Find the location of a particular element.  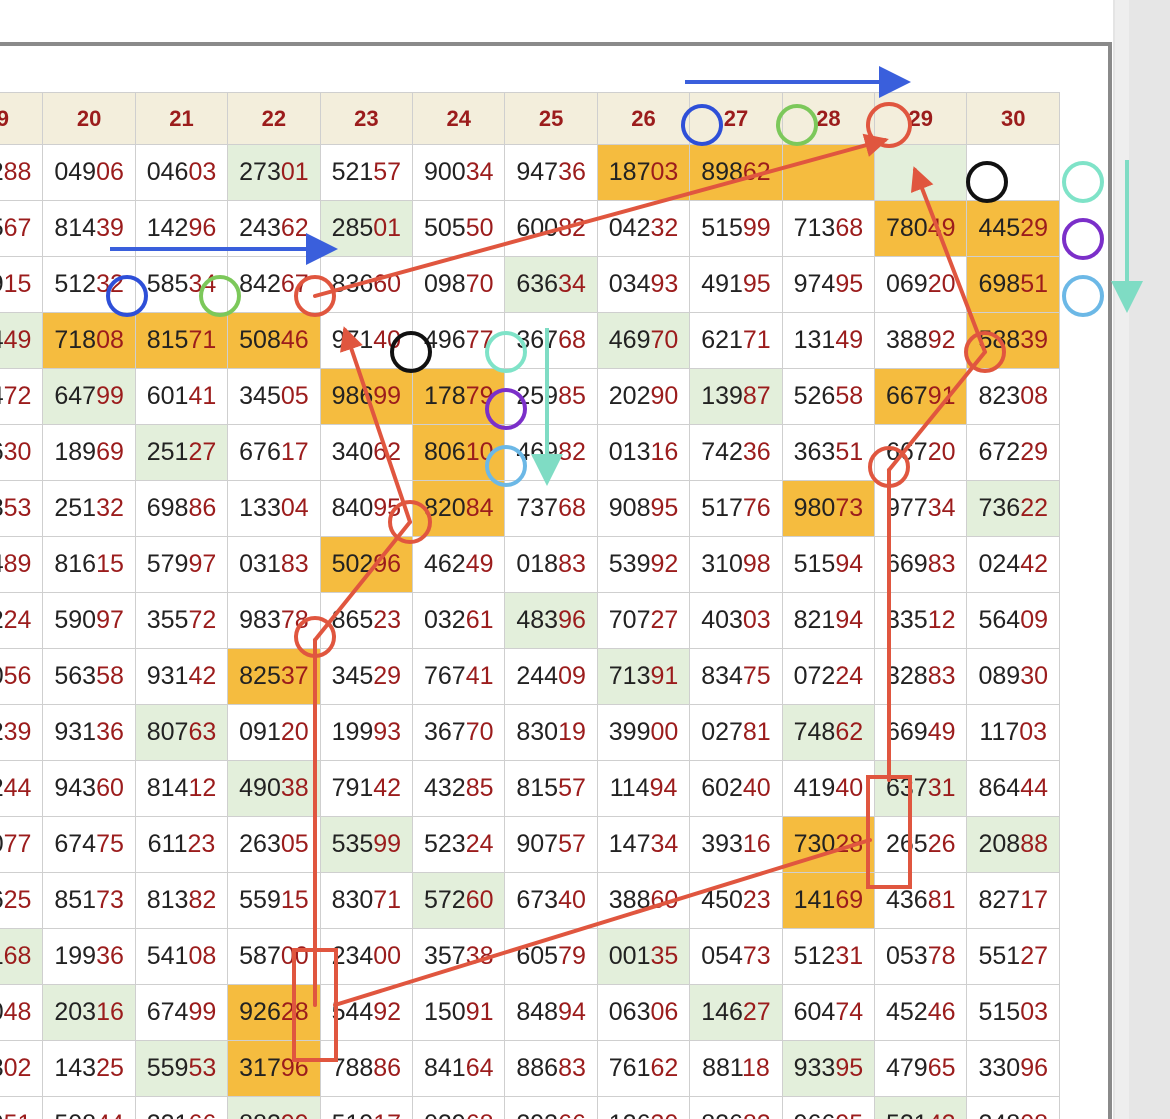

result-cell: 73028 is located at coordinates (828, 844).